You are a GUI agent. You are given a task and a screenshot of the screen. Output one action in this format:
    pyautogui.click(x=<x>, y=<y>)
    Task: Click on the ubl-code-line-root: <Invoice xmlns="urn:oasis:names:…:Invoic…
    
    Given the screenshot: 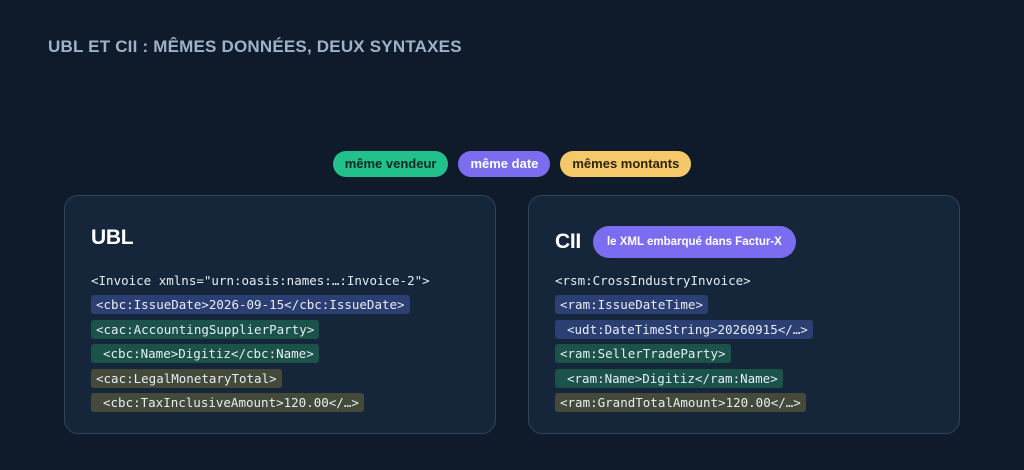 What is the action you would take?
    pyautogui.click(x=260, y=280)
    